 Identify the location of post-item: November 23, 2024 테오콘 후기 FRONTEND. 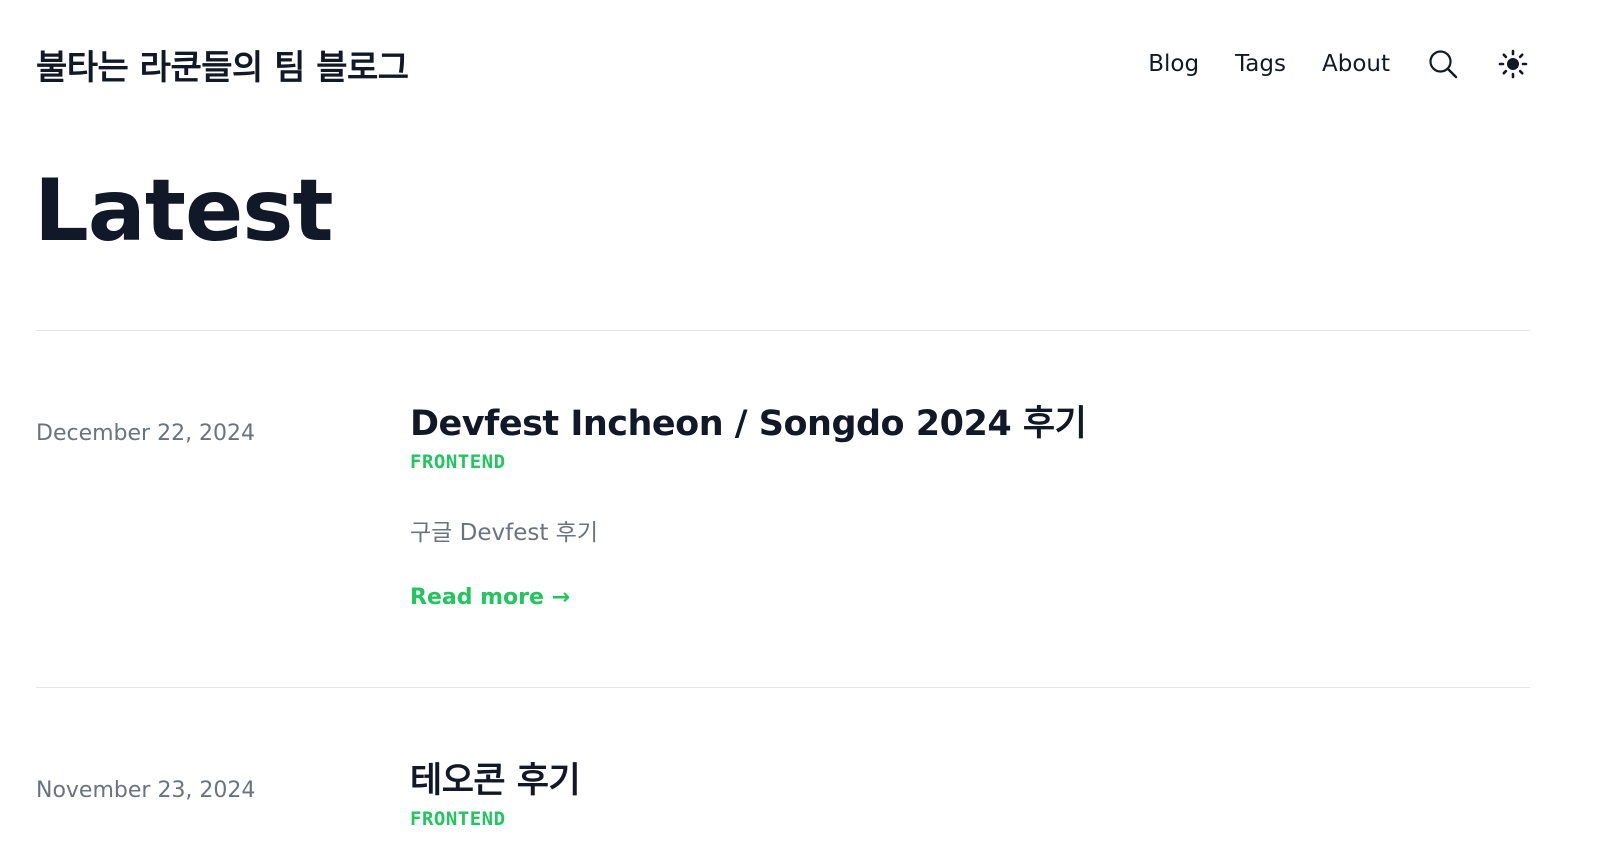
(783, 807).